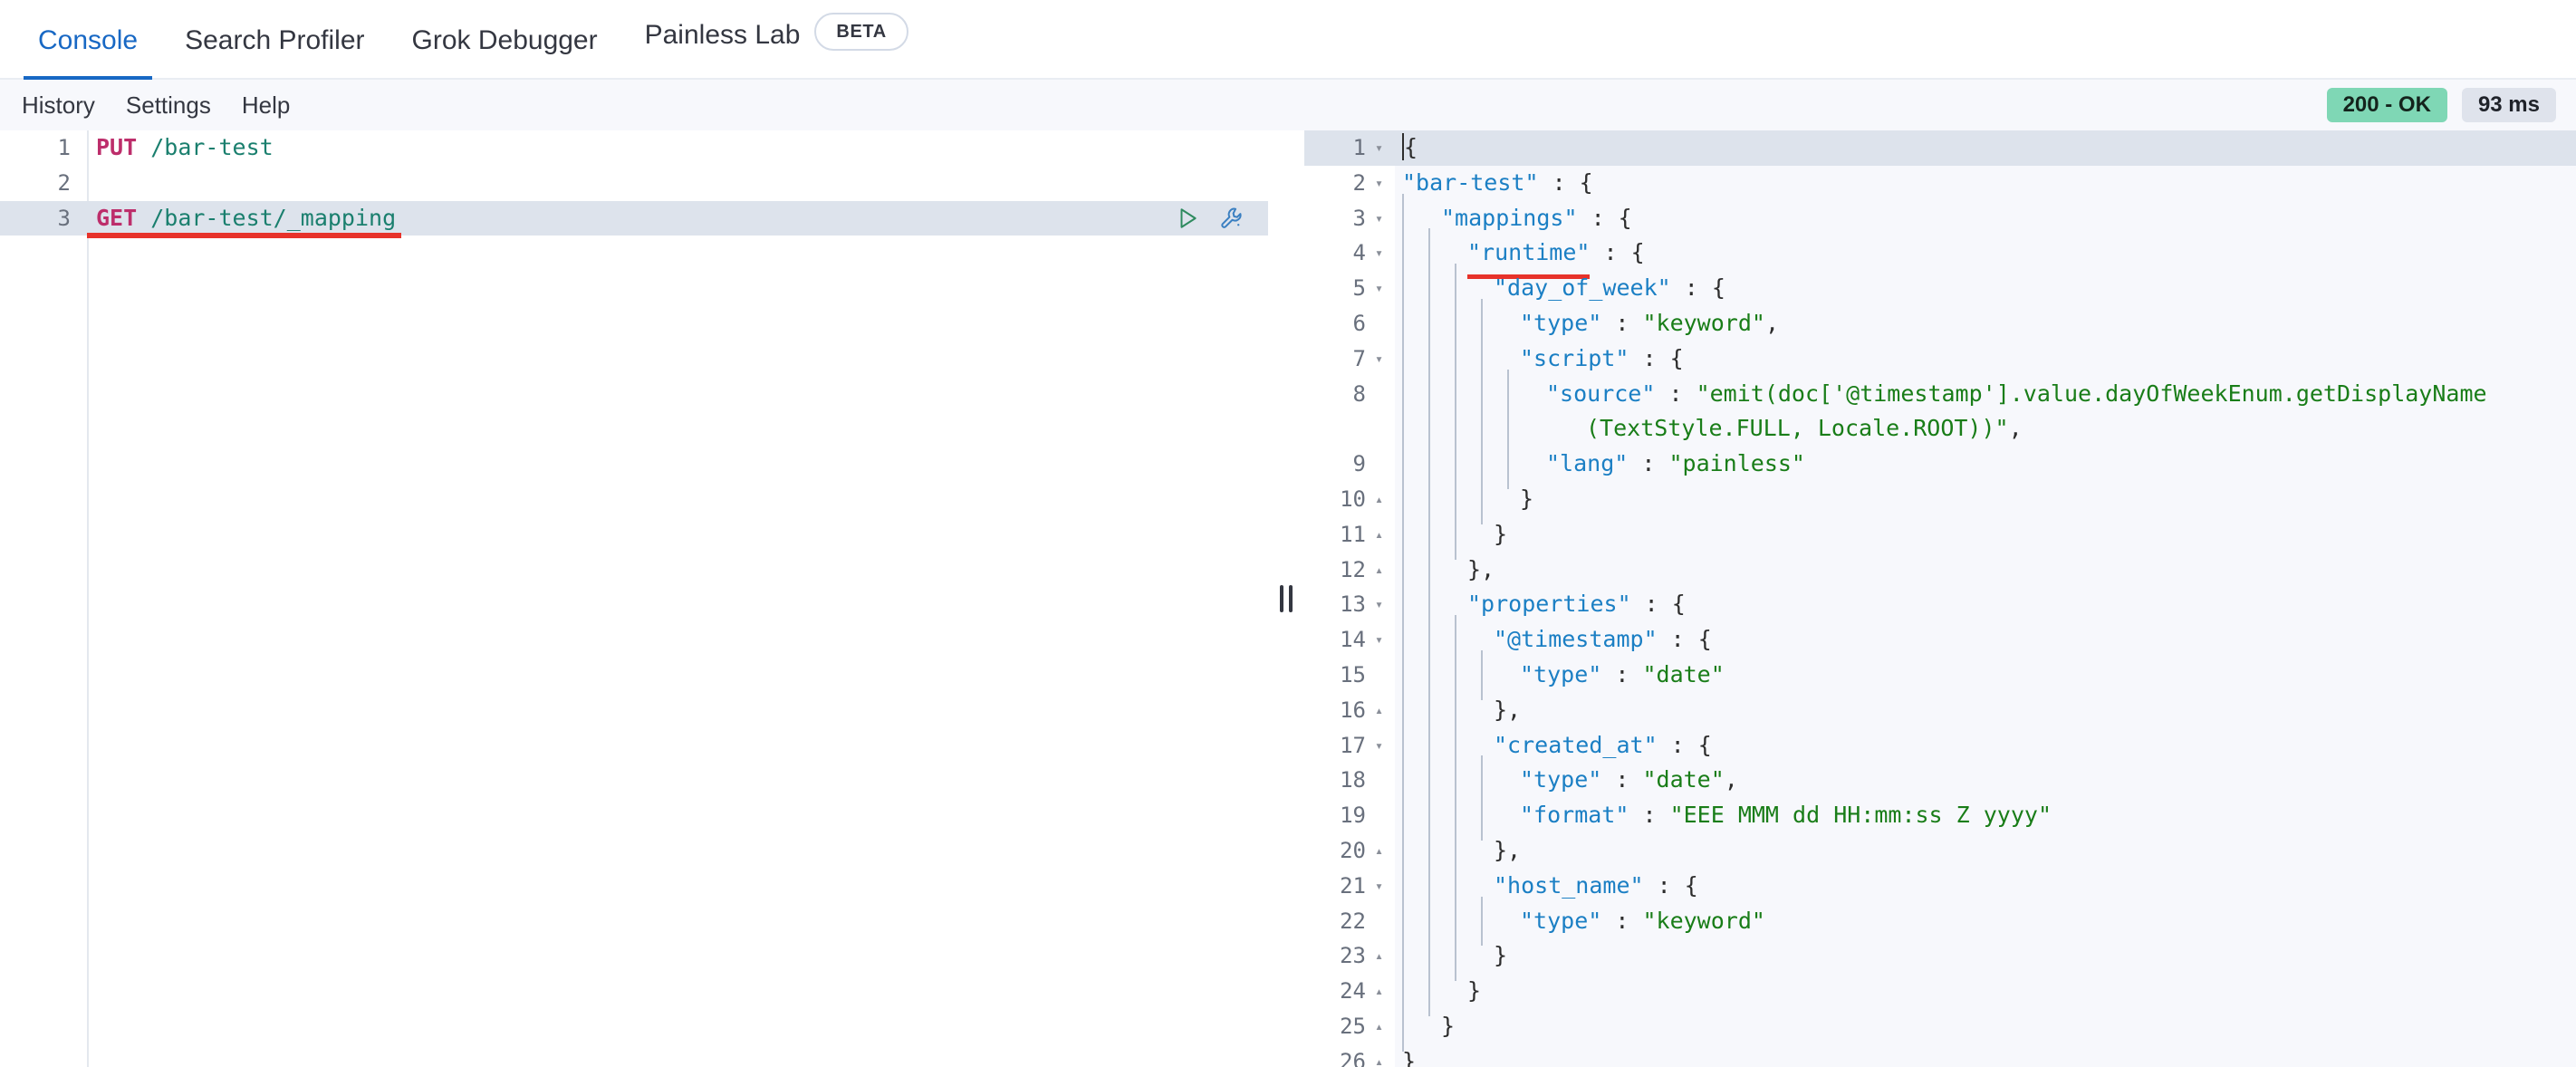 The width and height of the screenshot is (2576, 1067). What do you see at coordinates (1940, 218) in the screenshot?
I see `response-line: 3 ▾ "mappings" : {` at bounding box center [1940, 218].